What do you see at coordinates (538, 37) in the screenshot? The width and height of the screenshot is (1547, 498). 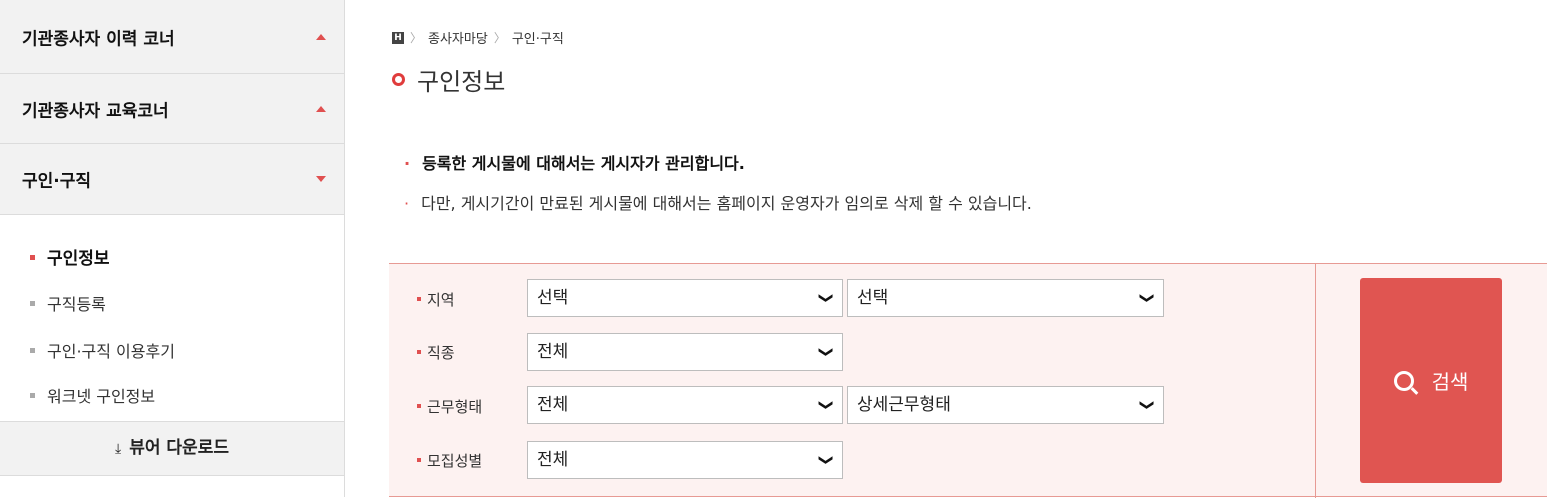 I see `breadcrumb-item: 구인·구직` at bounding box center [538, 37].